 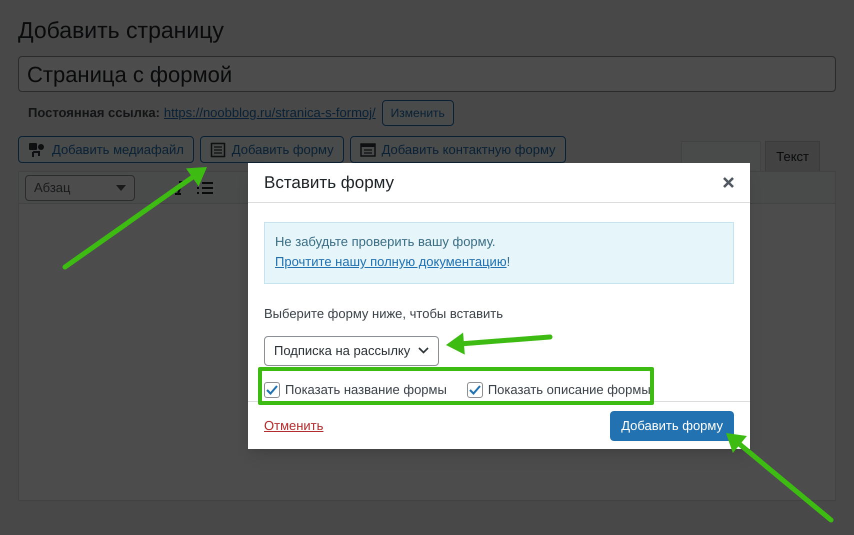 What do you see at coordinates (294, 426) in the screenshot?
I see `cancel-link: Отменить` at bounding box center [294, 426].